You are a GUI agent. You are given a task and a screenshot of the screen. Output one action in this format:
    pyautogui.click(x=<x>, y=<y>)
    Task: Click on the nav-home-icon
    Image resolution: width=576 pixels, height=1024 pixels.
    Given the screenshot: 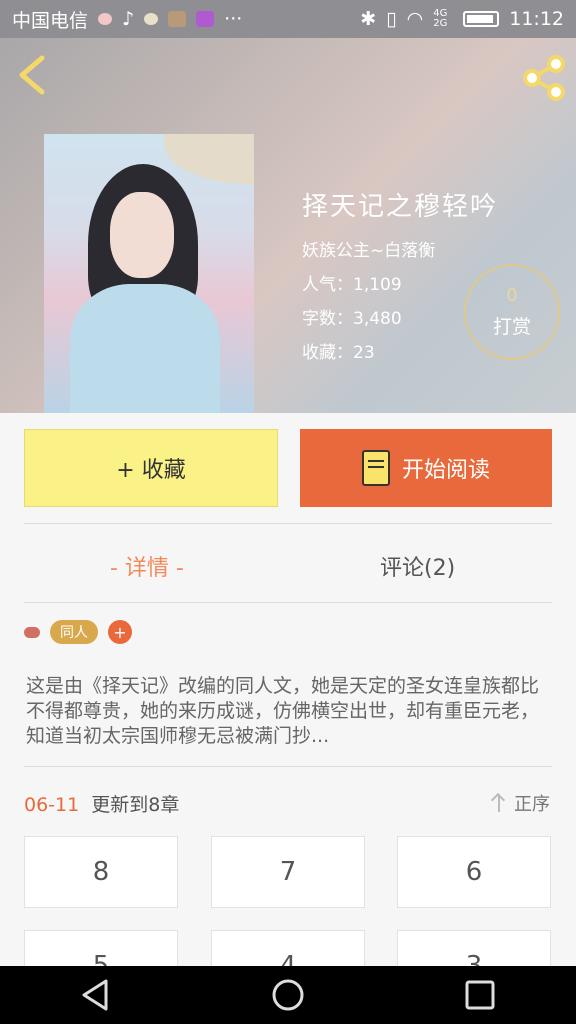 What is the action you would take?
    pyautogui.click(x=288, y=995)
    